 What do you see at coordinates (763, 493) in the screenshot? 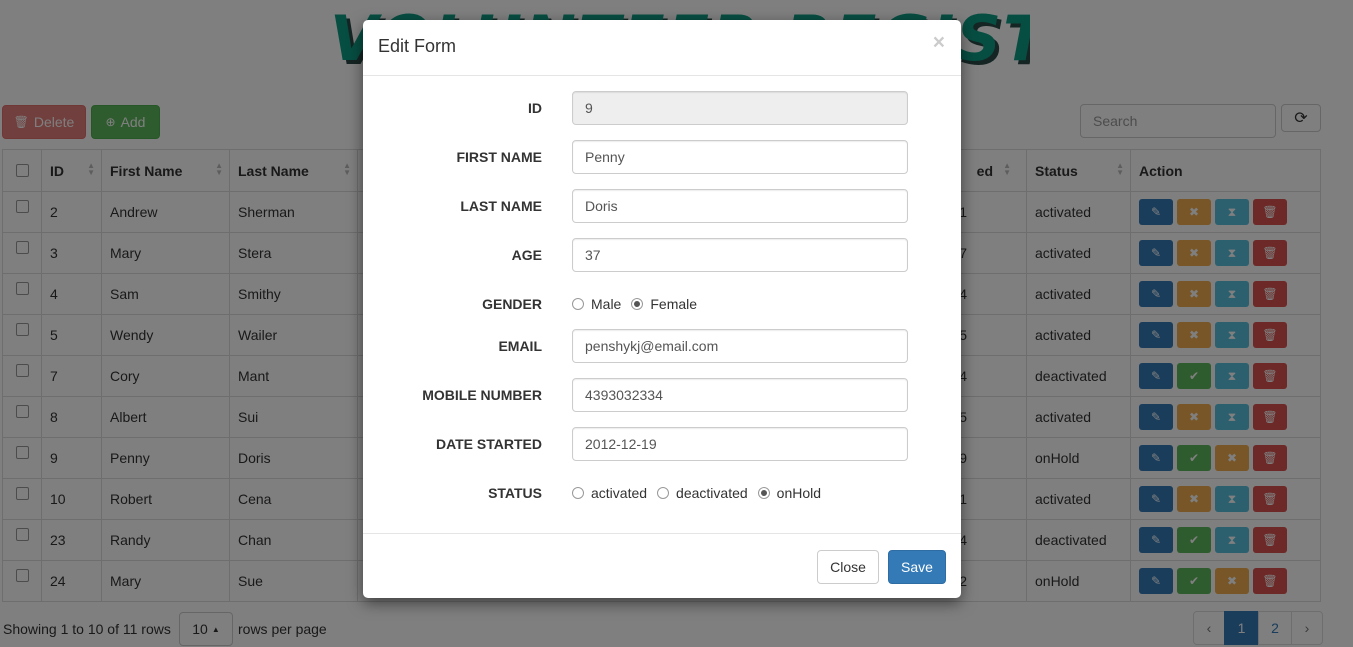
I see `radio-onhold` at bounding box center [763, 493].